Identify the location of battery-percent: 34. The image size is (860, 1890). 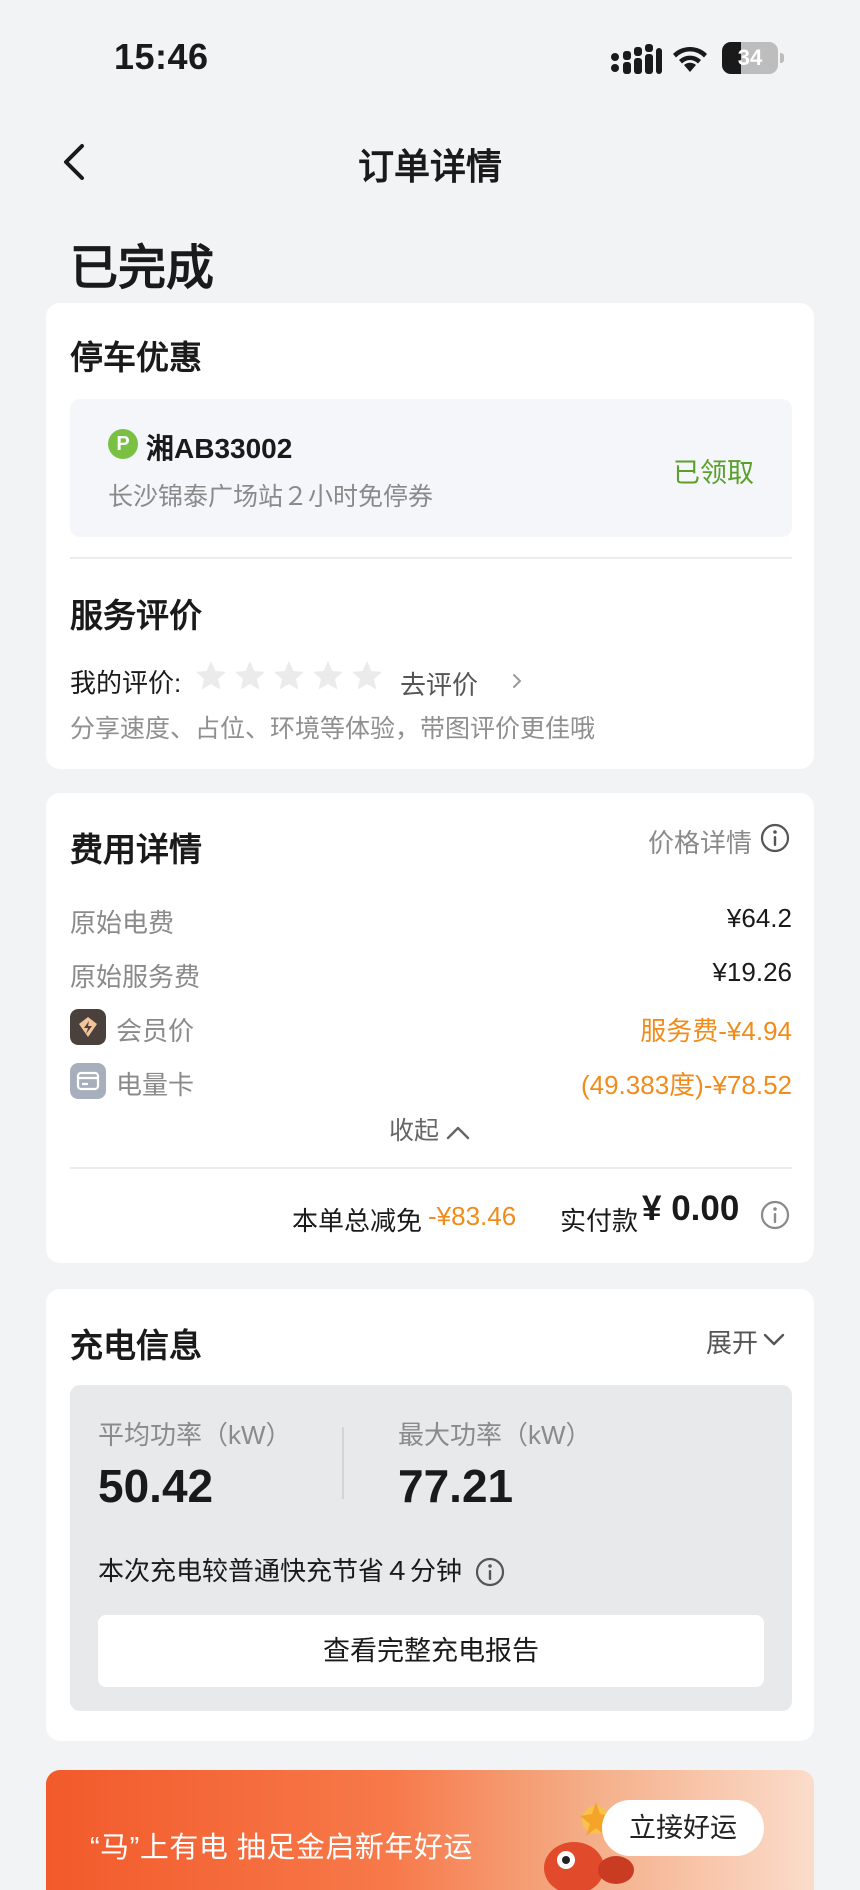
(750, 57).